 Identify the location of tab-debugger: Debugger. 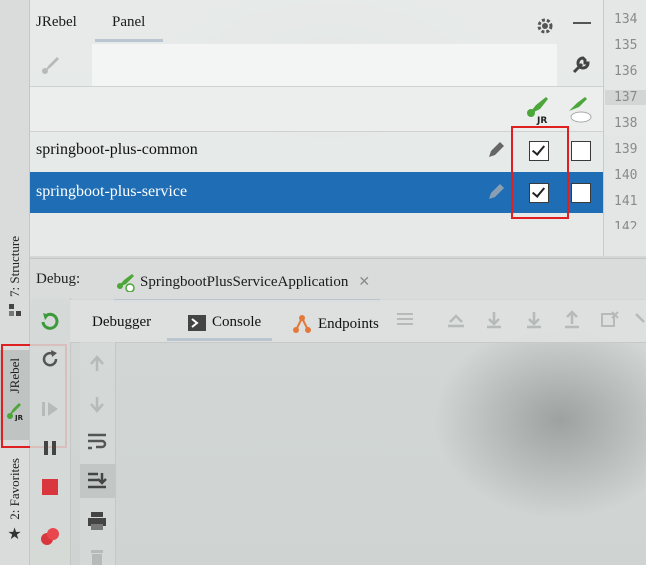
(121, 322).